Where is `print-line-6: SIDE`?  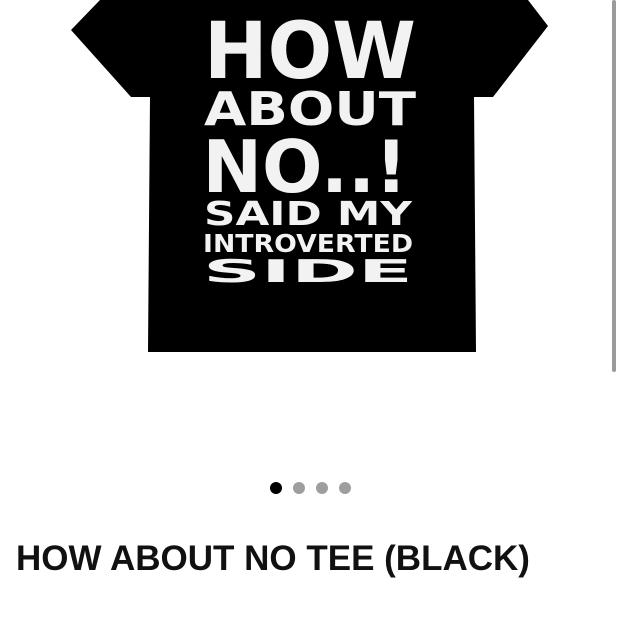
print-line-6: SIDE is located at coordinates (308, 272).